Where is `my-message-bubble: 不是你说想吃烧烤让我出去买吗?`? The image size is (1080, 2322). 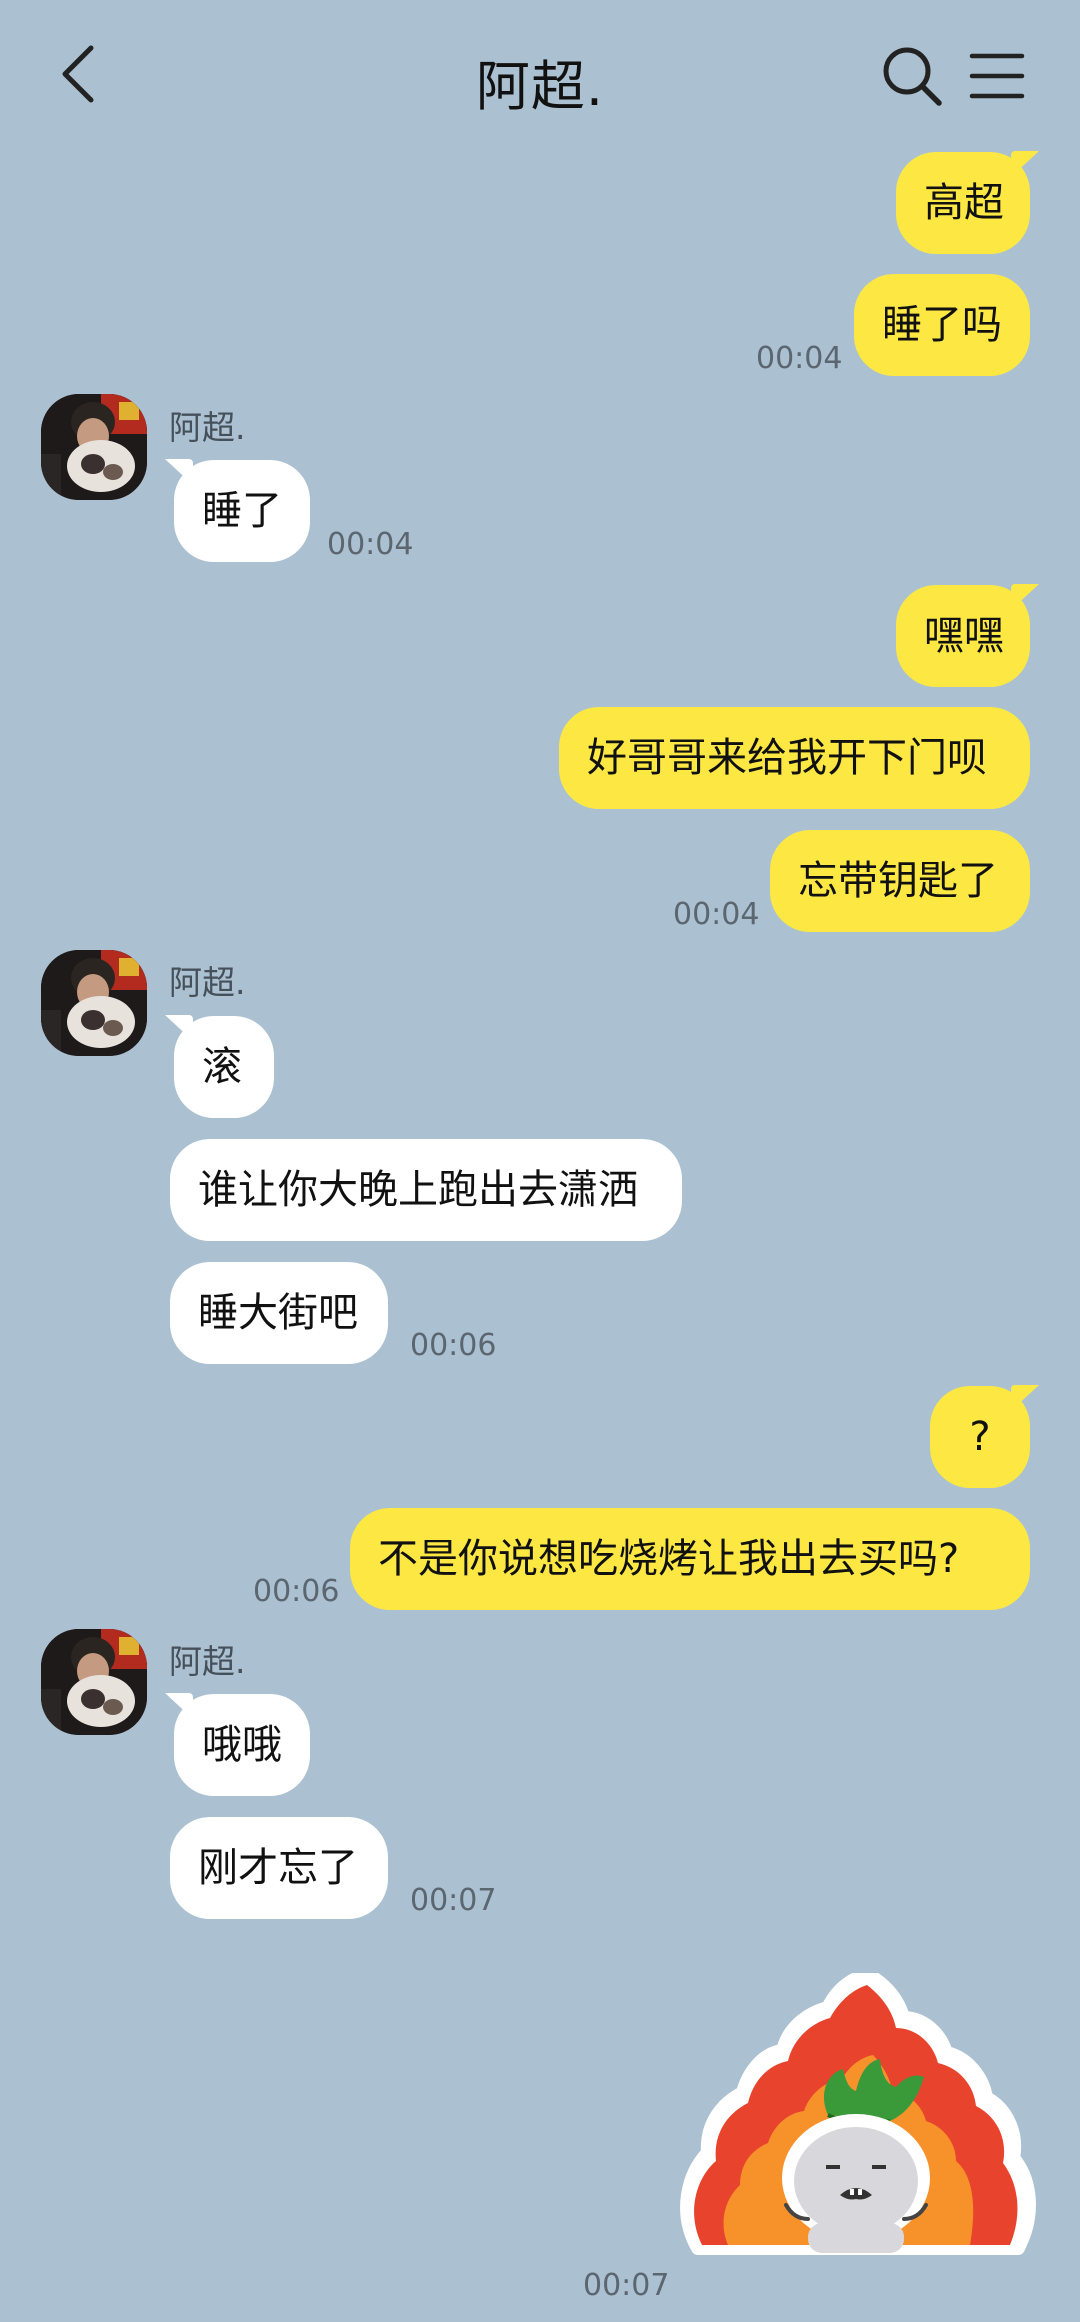 my-message-bubble: 不是你说想吃烧烤让我出去买吗? is located at coordinates (690, 1559).